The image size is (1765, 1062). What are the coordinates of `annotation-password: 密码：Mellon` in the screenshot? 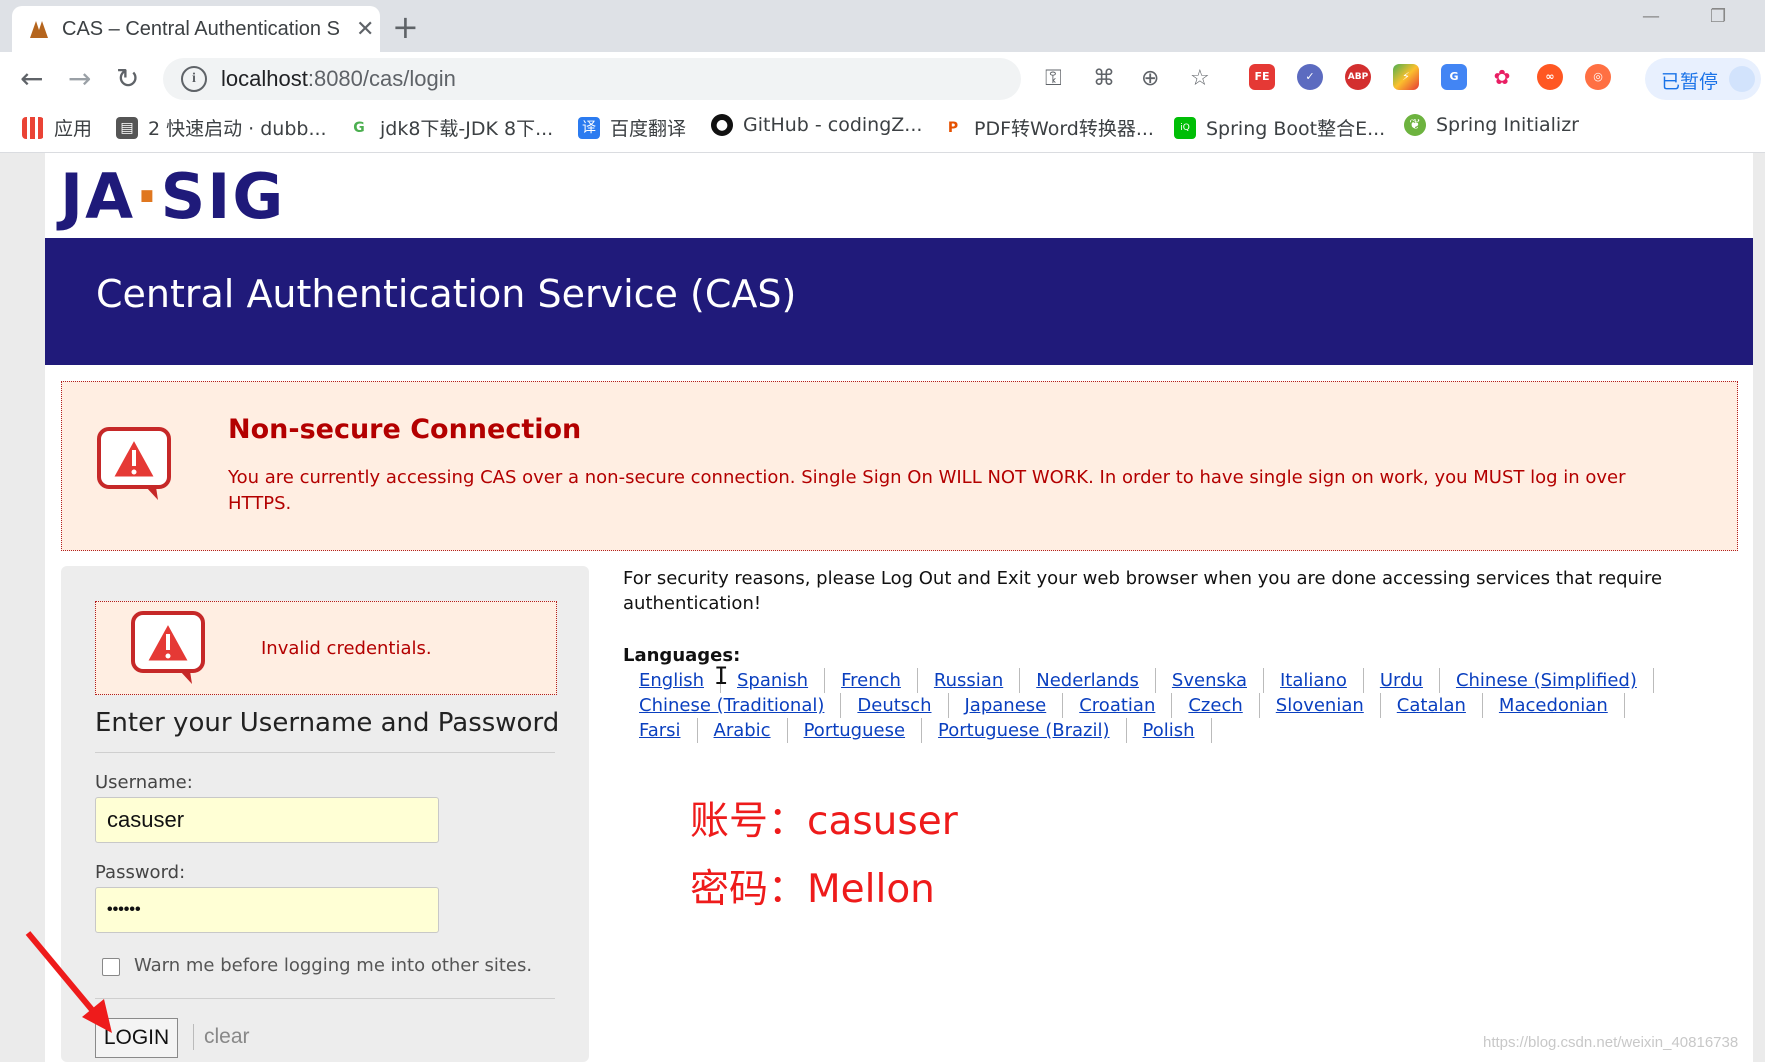 It's located at (812, 889).